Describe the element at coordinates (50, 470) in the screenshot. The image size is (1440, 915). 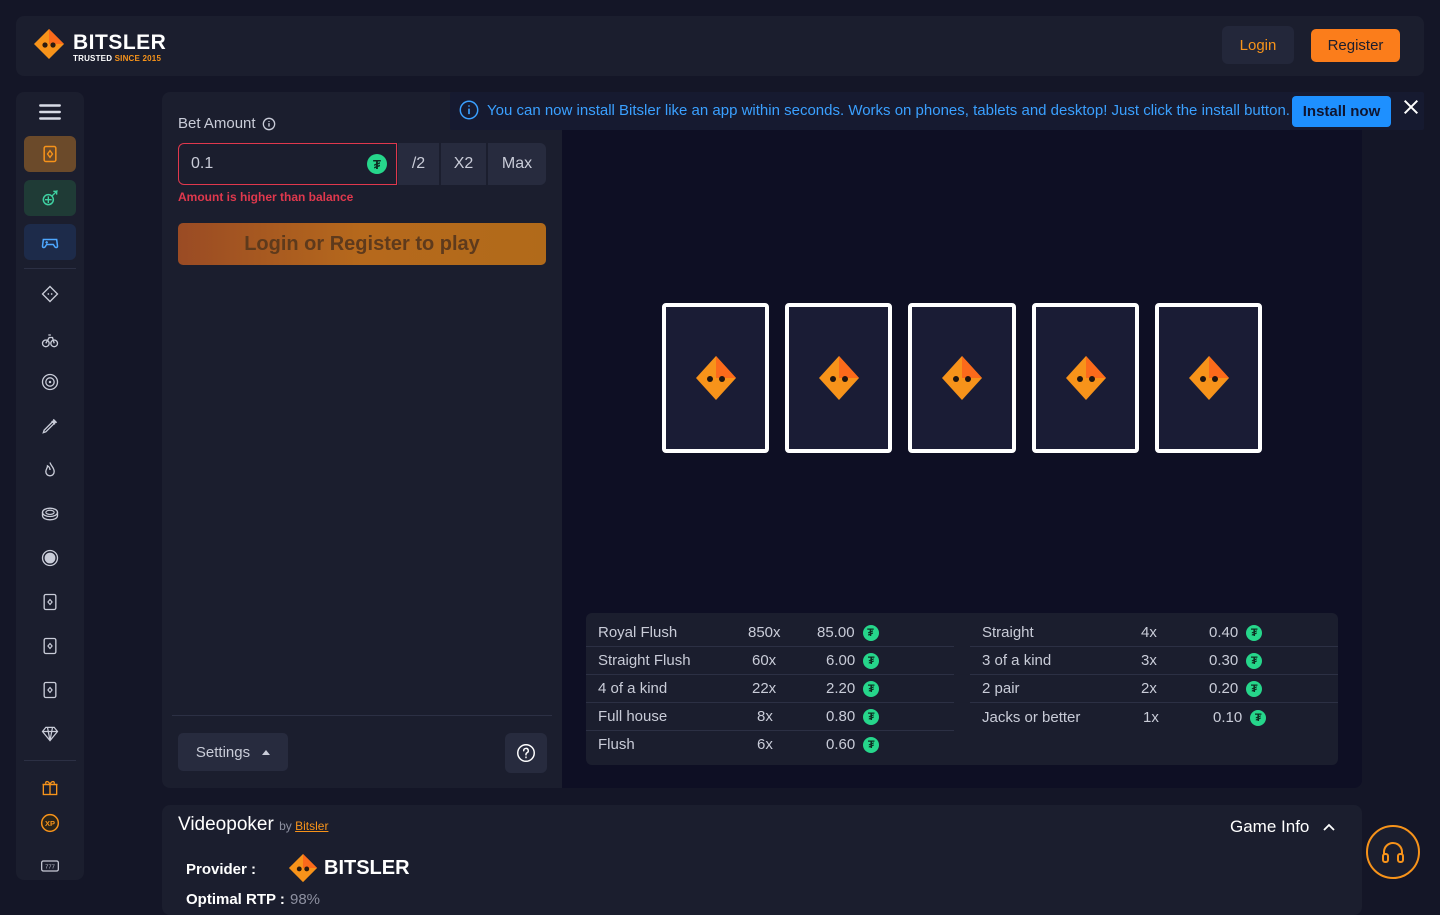
I see `sidebar-item-crash` at that location.